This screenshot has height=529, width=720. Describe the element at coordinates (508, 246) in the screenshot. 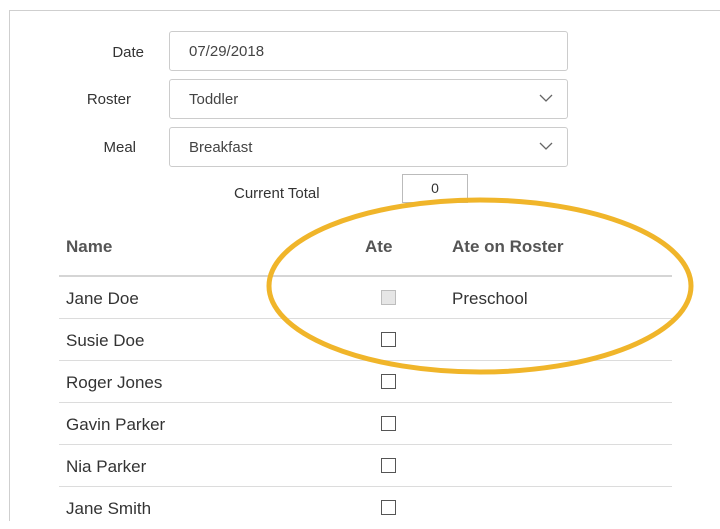

I see `column-header-ate-on-roster: Ate on Roster` at that location.